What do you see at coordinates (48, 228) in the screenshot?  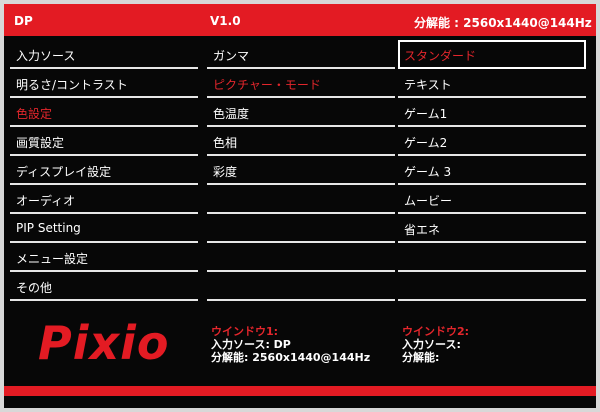 I see `main-menu-item-label: PIP Setting` at bounding box center [48, 228].